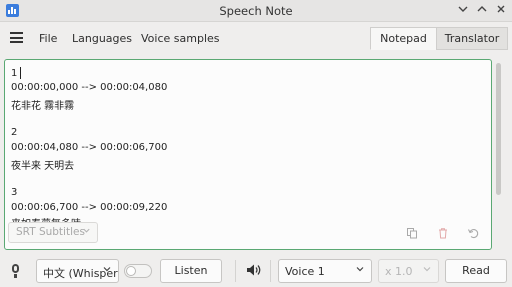 Image resolution: width=512 pixels, height=287 pixels. Describe the element at coordinates (180, 38) in the screenshot. I see `menu-voice-samples: Voice samples` at that location.